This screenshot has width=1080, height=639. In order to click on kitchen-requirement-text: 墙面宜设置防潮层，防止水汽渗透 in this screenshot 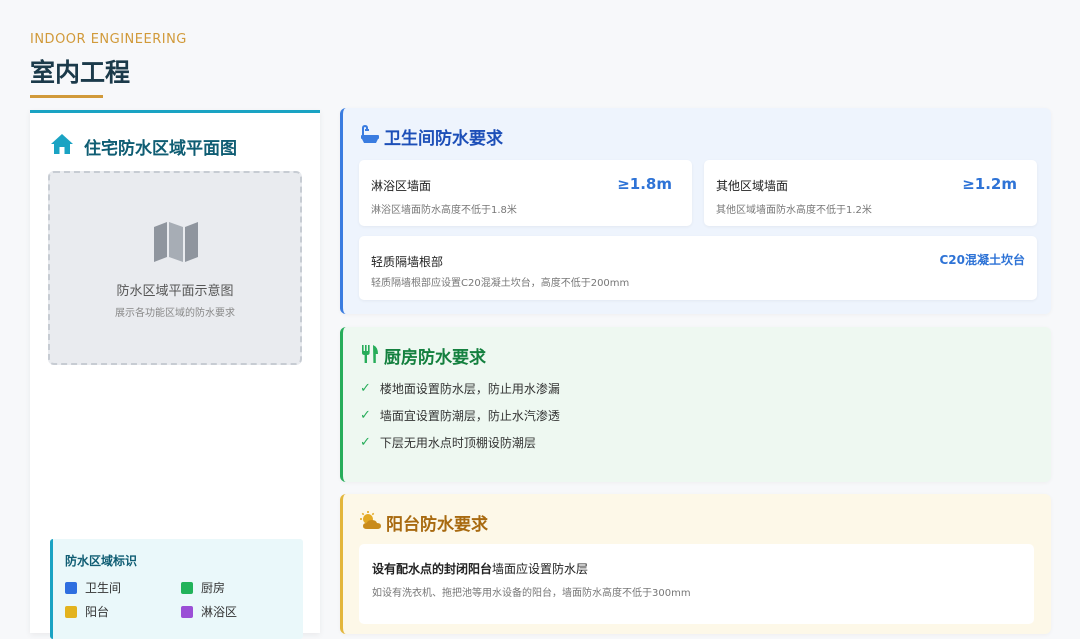, I will do `click(469, 416)`.